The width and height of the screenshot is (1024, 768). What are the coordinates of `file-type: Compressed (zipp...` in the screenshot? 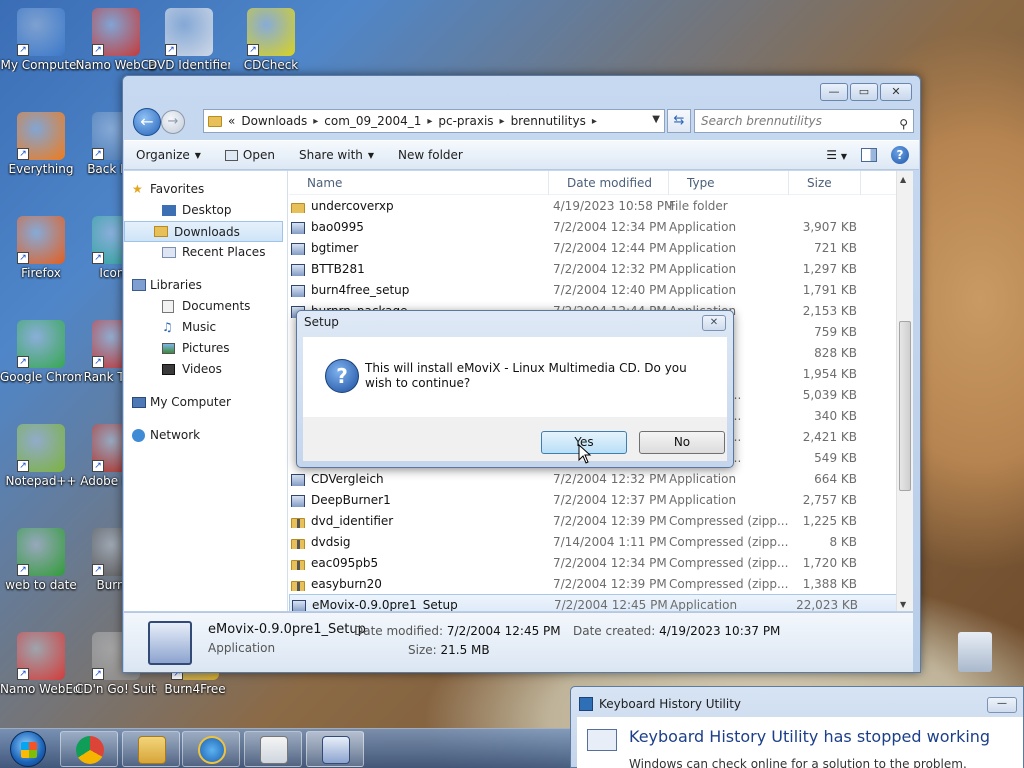 It's located at (729, 562).